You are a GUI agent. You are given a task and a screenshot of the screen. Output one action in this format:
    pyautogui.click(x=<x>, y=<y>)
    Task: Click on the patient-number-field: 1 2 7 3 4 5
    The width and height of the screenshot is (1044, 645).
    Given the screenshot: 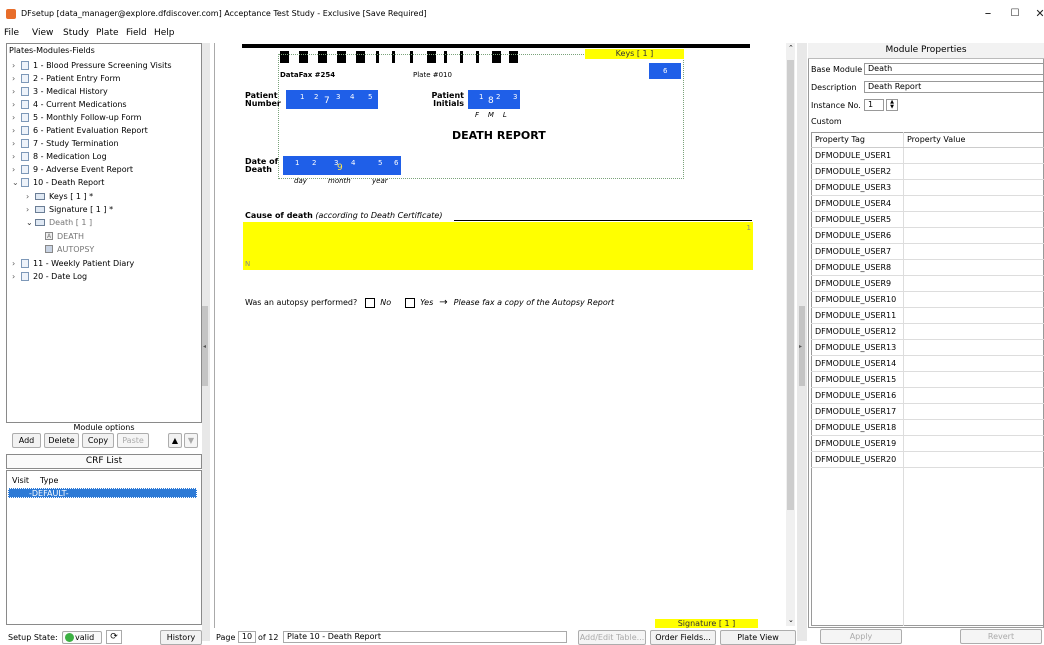 What is the action you would take?
    pyautogui.click(x=332, y=99)
    